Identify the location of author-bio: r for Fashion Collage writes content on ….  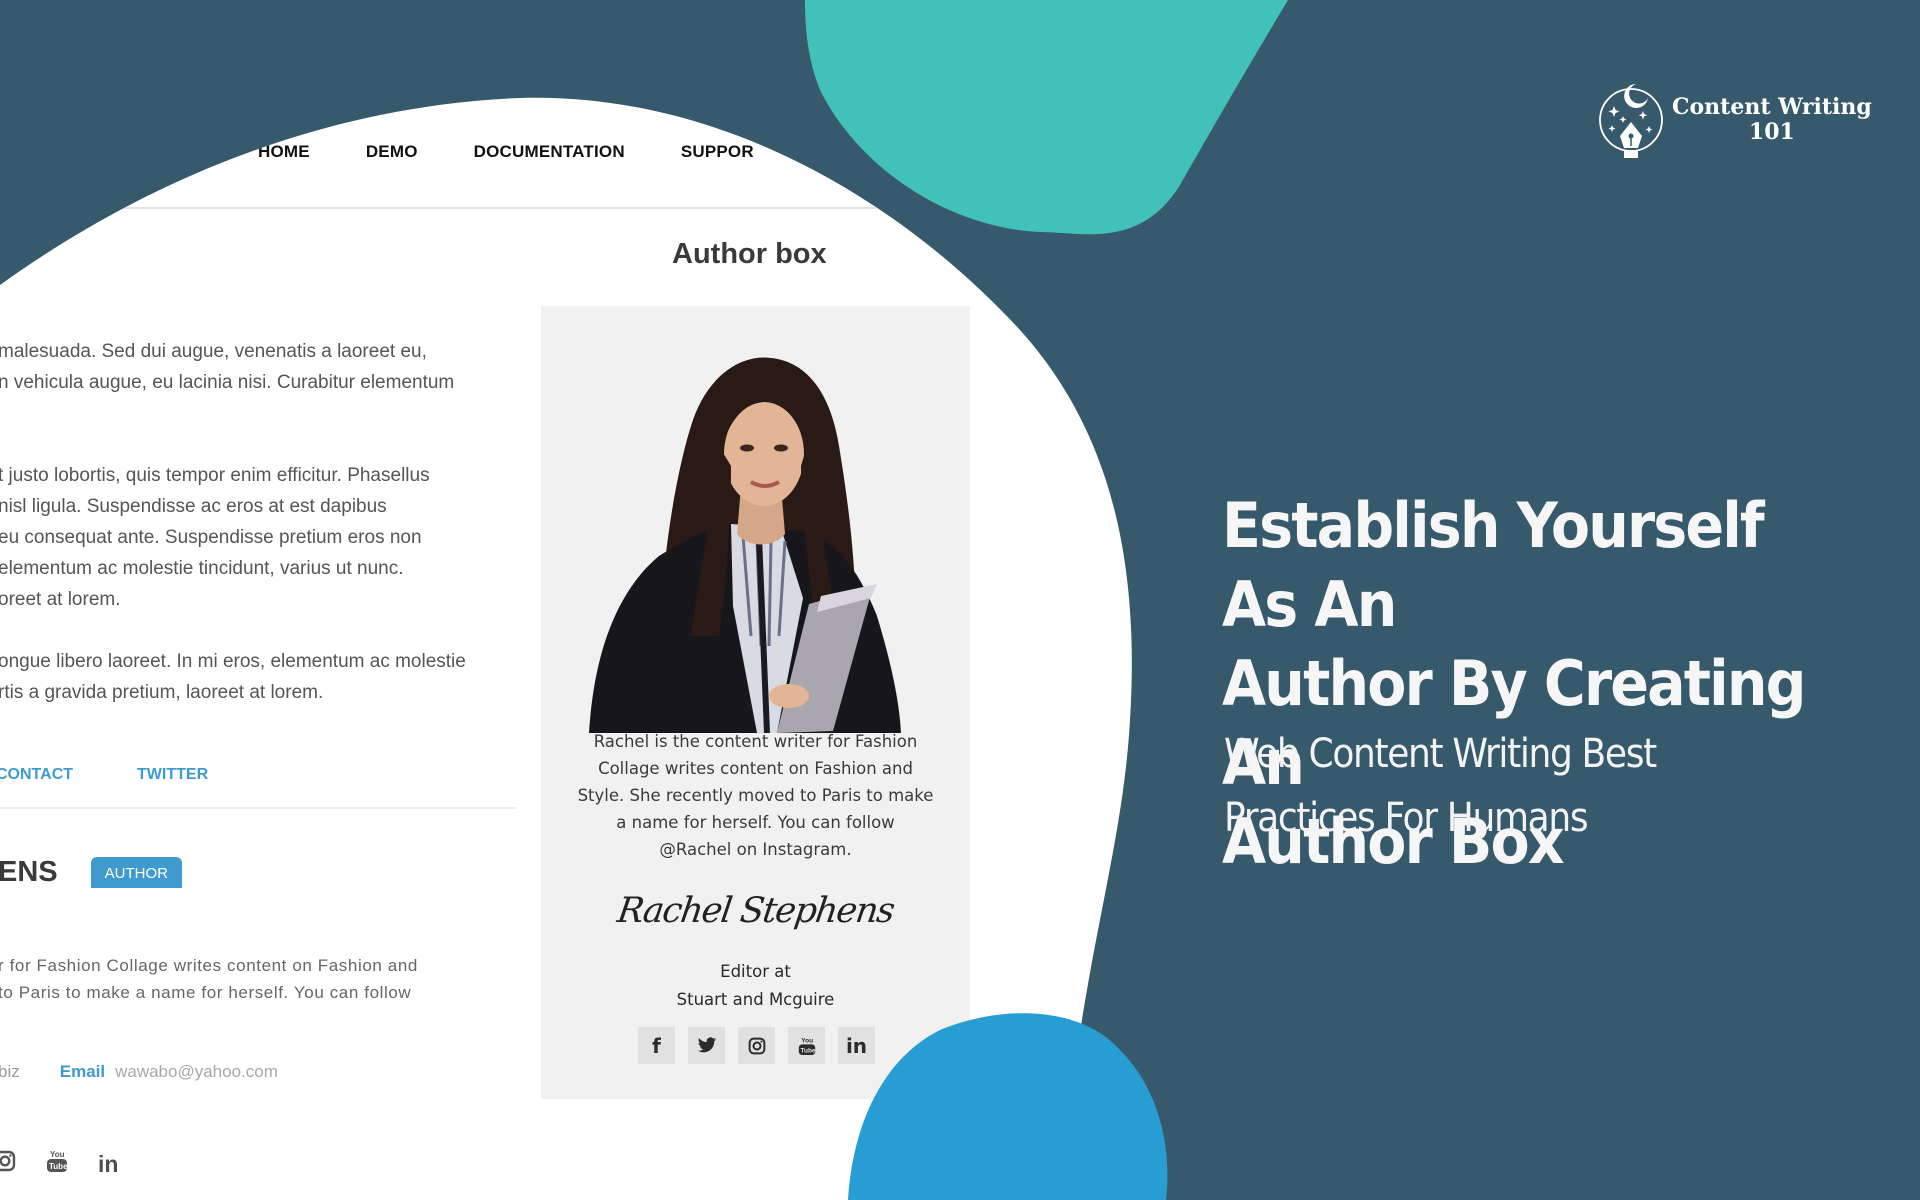
(209, 979).